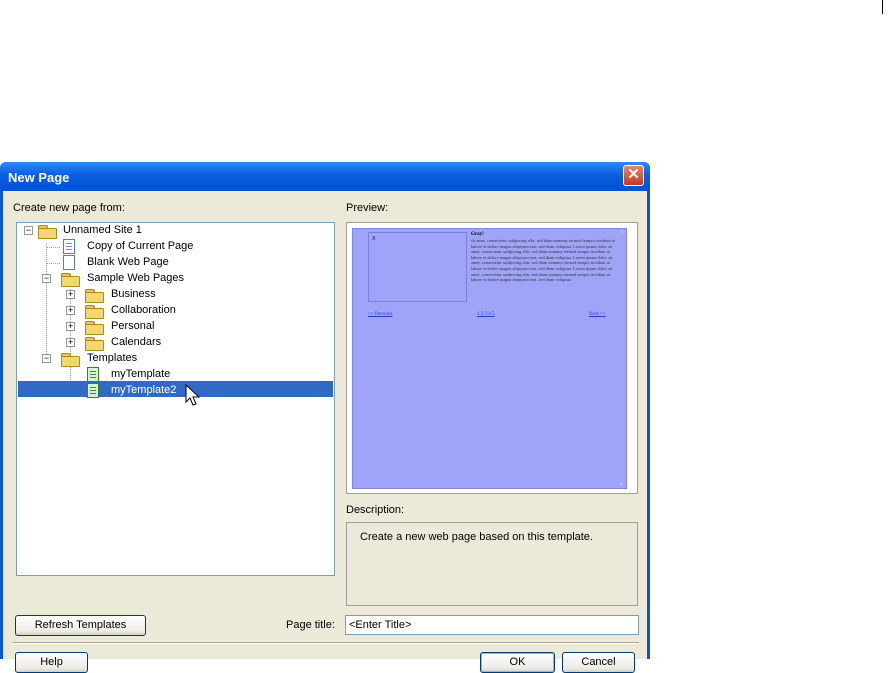 This screenshot has width=893, height=673. Describe the element at coordinates (39, 177) in the screenshot. I see `dialog-title: New Page` at that location.